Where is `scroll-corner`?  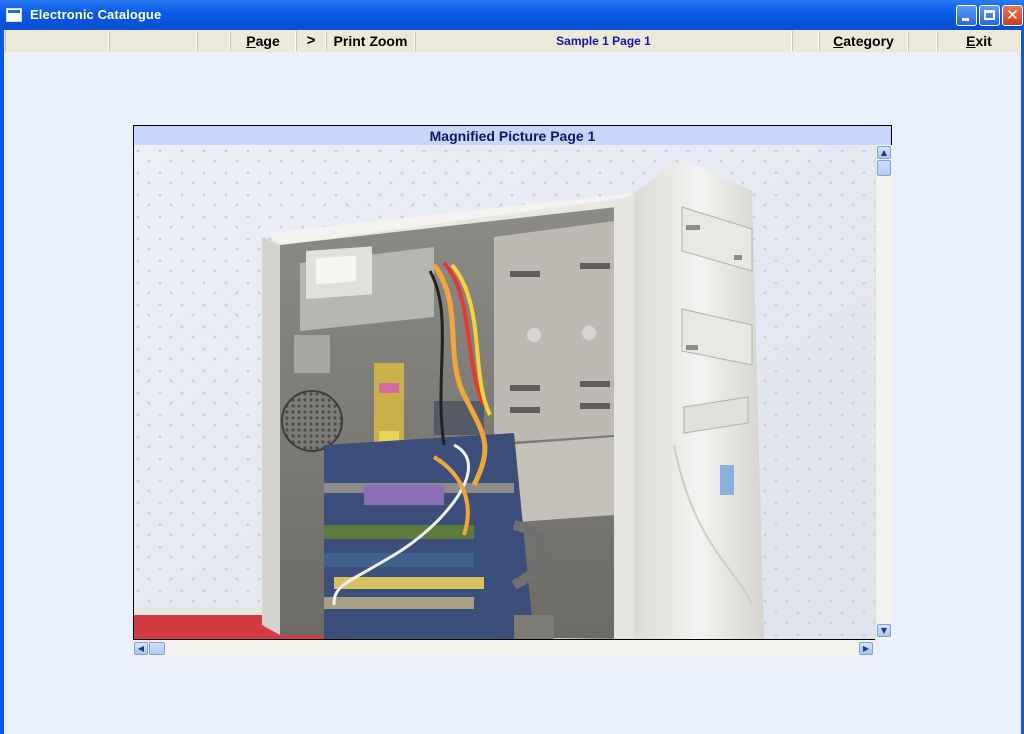
scroll-corner is located at coordinates (883, 648).